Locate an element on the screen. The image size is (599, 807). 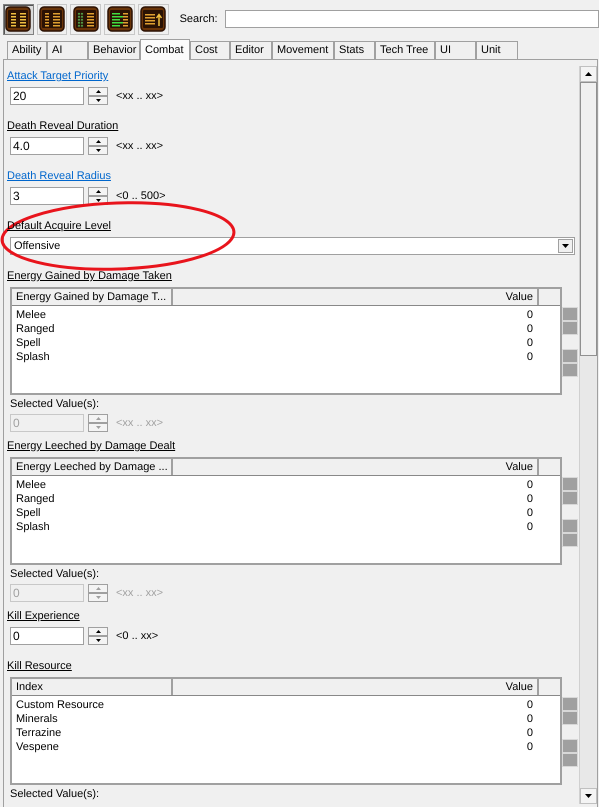
scroll-down-icon is located at coordinates (588, 796).